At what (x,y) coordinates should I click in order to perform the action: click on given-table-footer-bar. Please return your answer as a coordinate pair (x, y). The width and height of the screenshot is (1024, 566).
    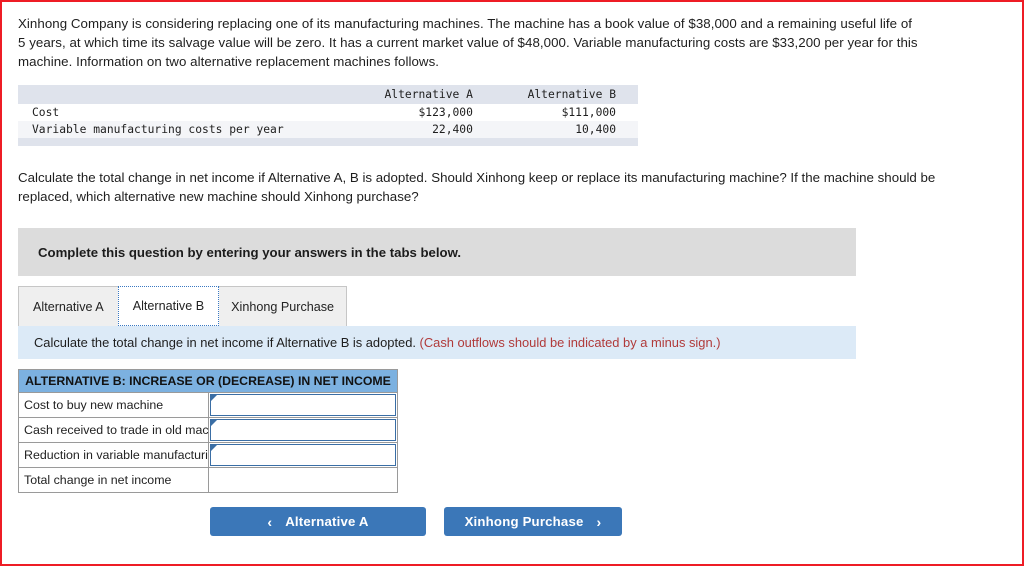
    Looking at the image, I should click on (328, 142).